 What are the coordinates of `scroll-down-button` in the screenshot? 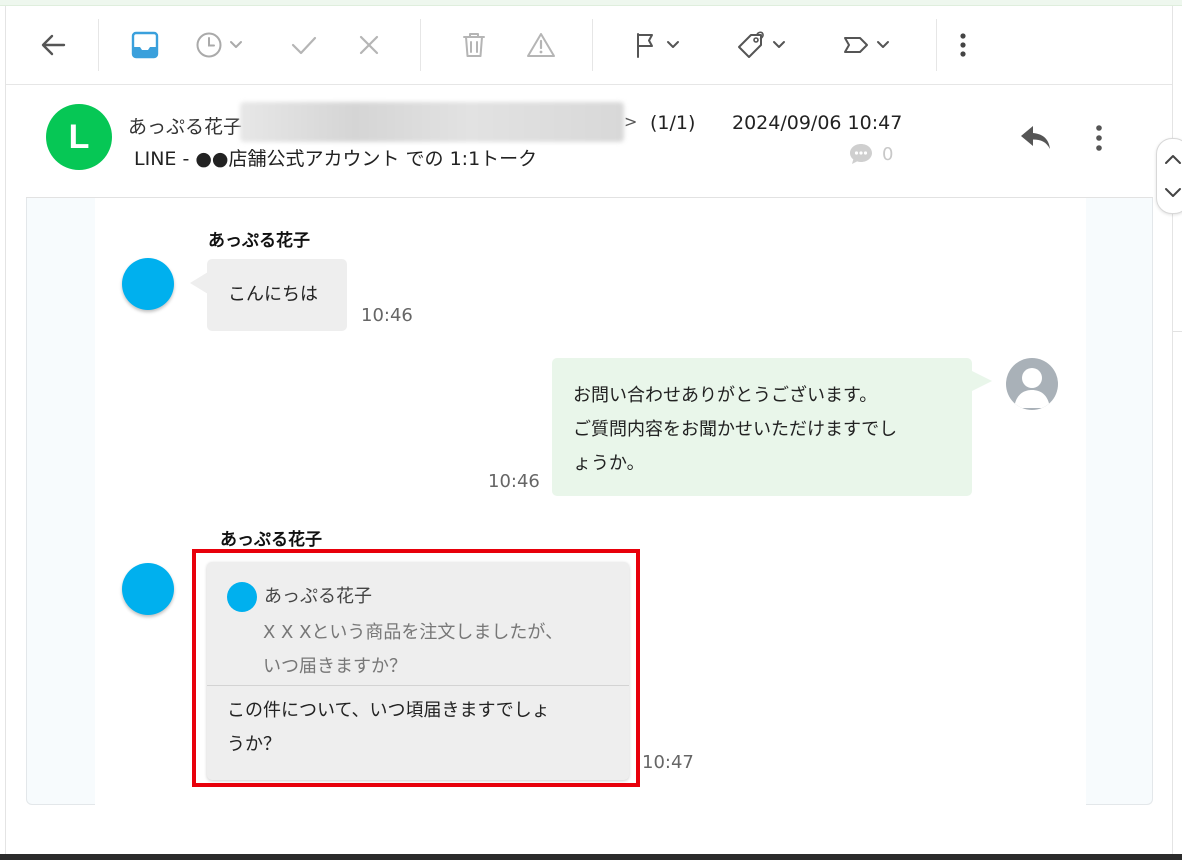 It's located at (1172, 193).